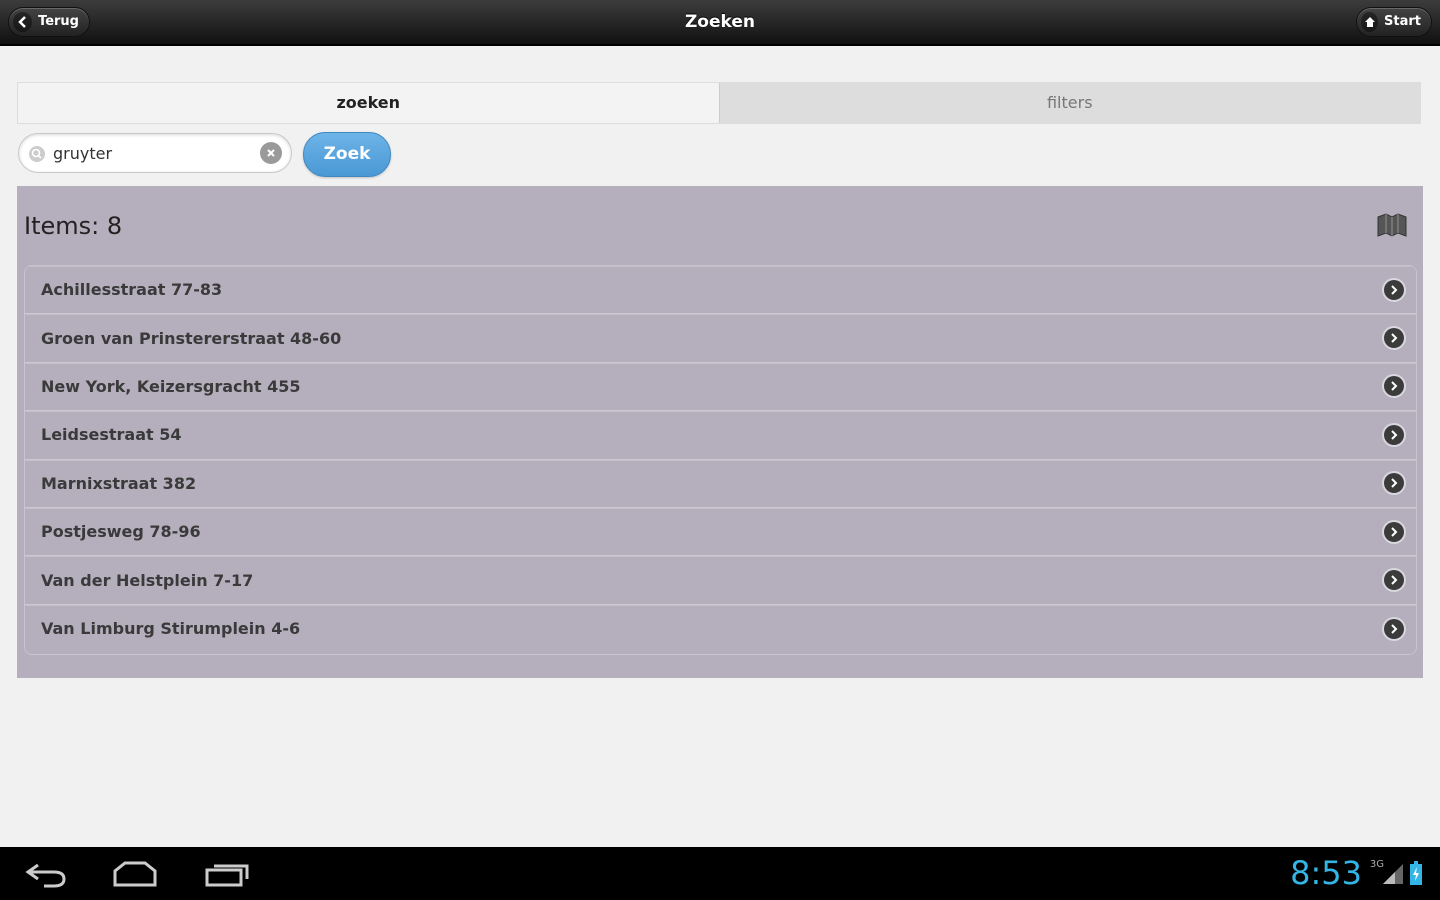  I want to click on search-icon, so click(37, 156).